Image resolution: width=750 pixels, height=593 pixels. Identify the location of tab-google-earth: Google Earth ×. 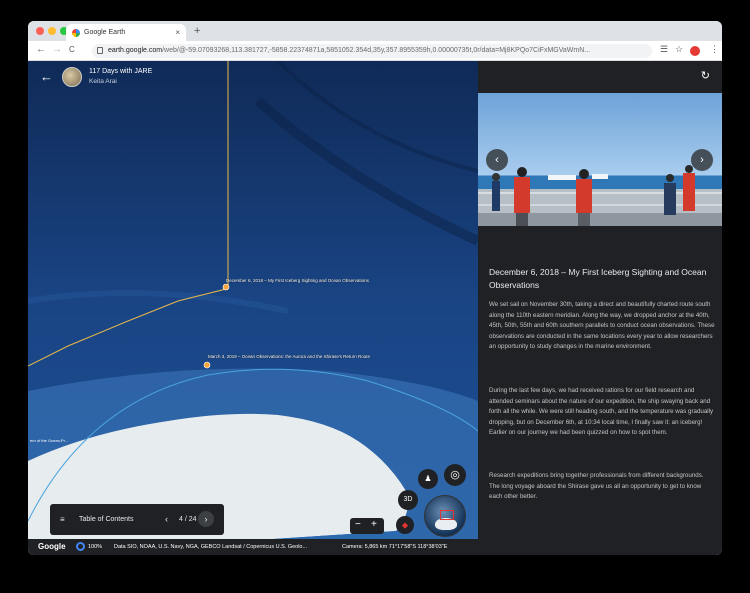
(126, 32).